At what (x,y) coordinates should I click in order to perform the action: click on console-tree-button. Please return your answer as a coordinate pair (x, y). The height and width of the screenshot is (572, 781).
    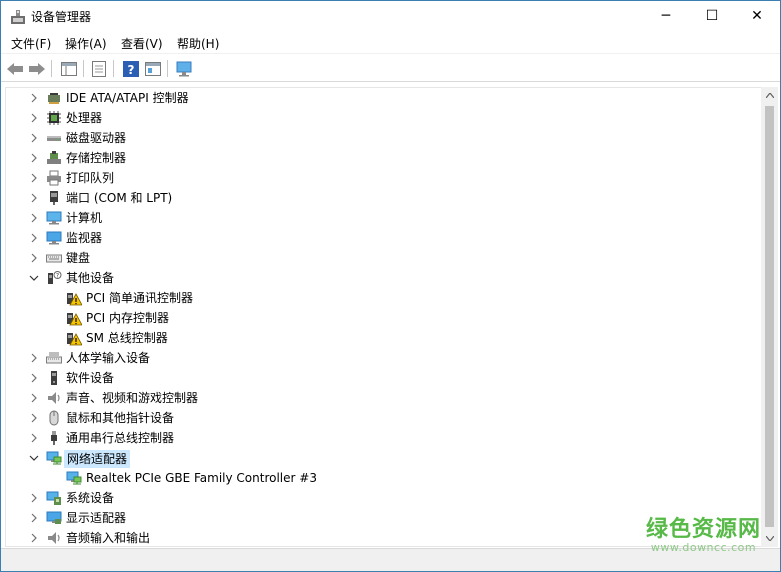
    Looking at the image, I should click on (69, 69).